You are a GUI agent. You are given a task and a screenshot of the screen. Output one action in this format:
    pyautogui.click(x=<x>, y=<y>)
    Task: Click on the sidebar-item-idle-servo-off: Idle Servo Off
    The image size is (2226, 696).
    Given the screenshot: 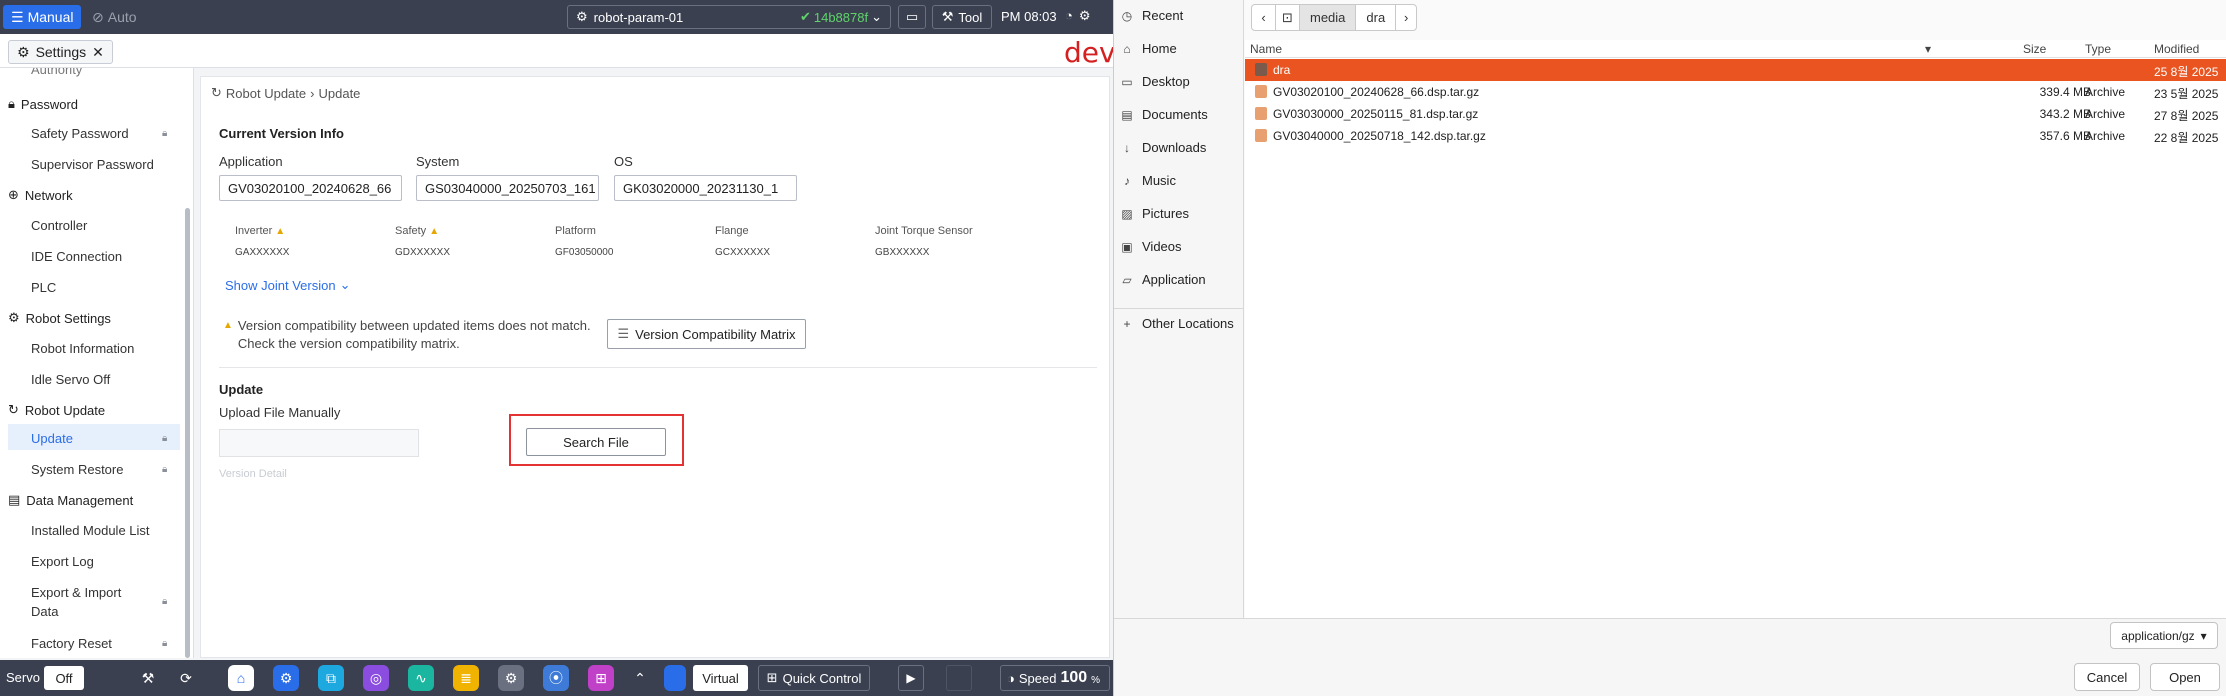 What is the action you would take?
    pyautogui.click(x=70, y=379)
    